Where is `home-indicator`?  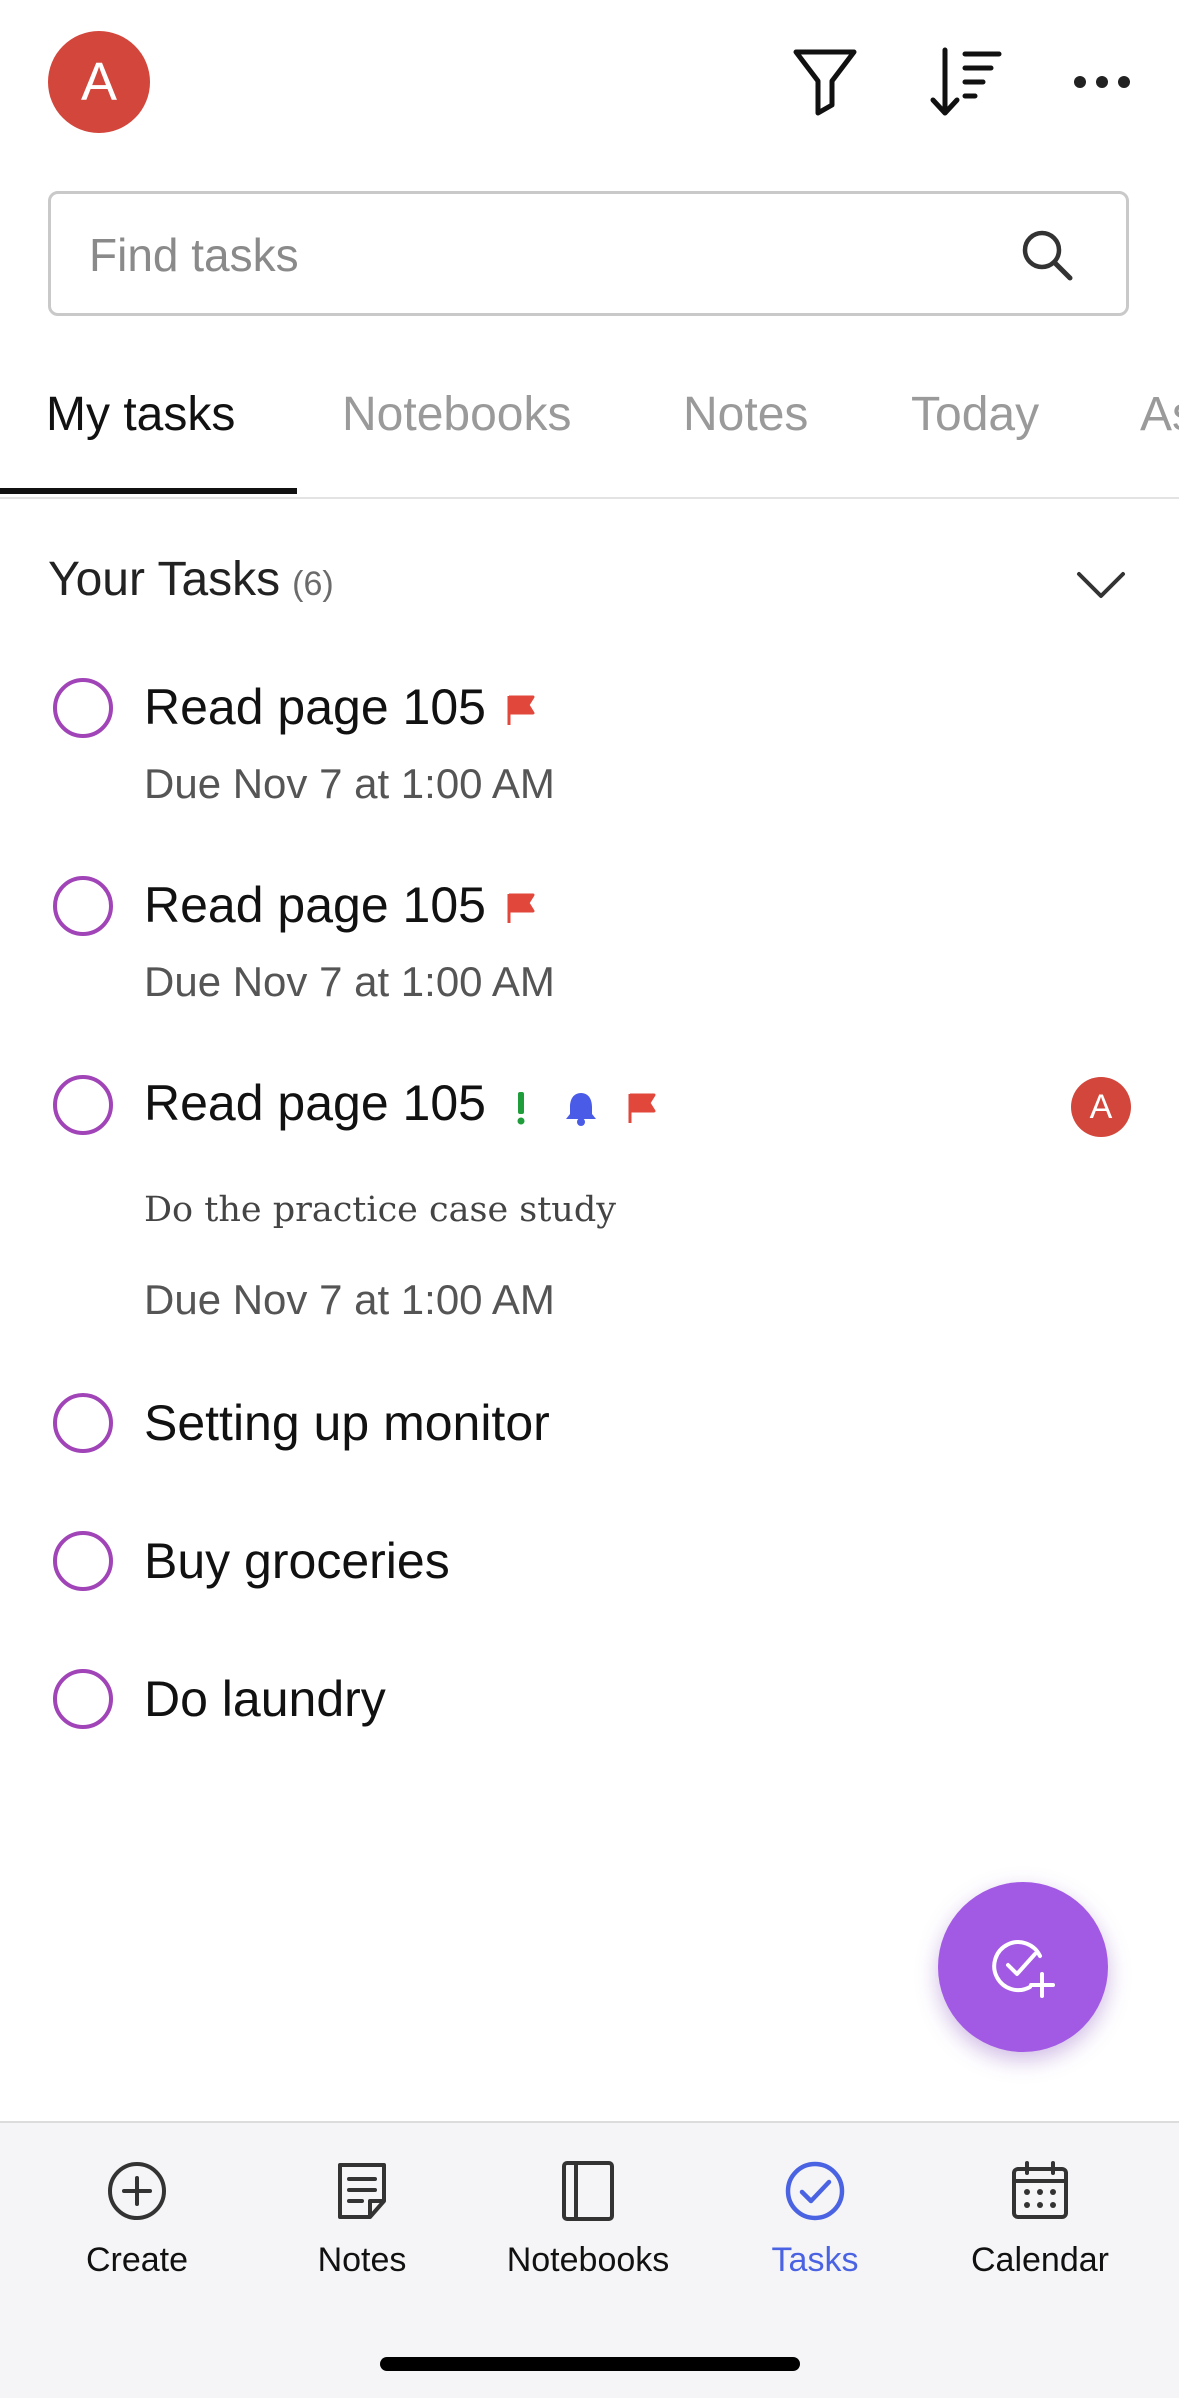 home-indicator is located at coordinates (590, 2364).